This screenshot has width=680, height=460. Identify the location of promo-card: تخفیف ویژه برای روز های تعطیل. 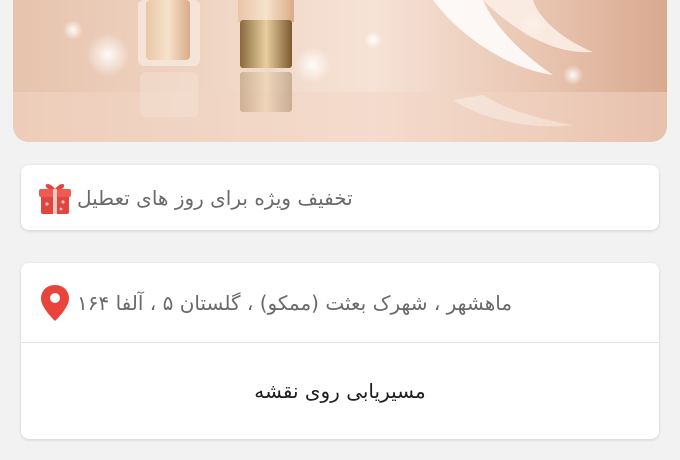
(340, 197).